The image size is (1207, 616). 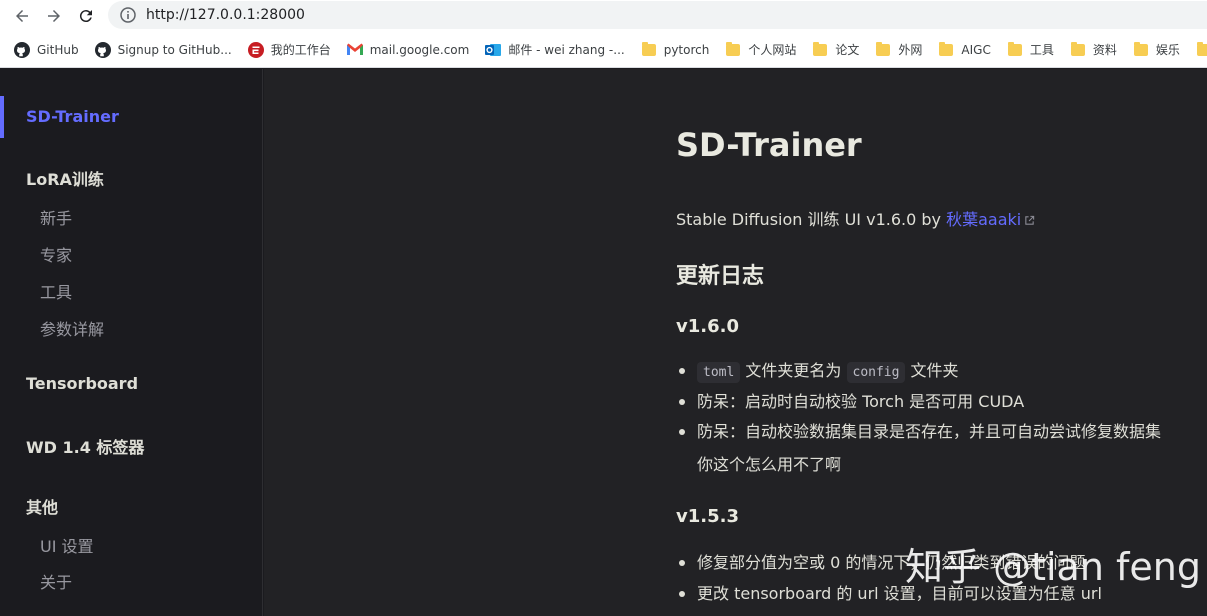 I want to click on sidebar-item-params: 参数详解, so click(x=72, y=328).